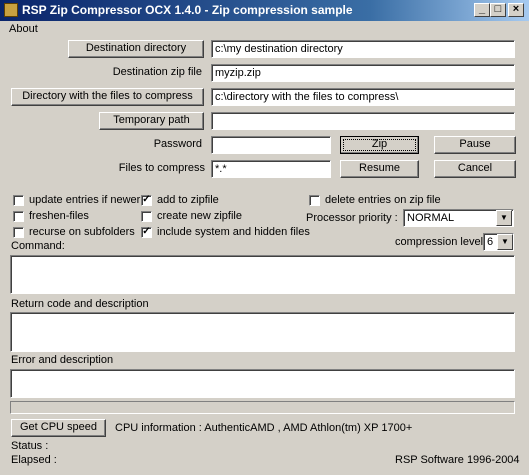 This screenshot has width=529, height=475. Describe the element at coordinates (262, 383) in the screenshot. I see `error-textarea` at that location.